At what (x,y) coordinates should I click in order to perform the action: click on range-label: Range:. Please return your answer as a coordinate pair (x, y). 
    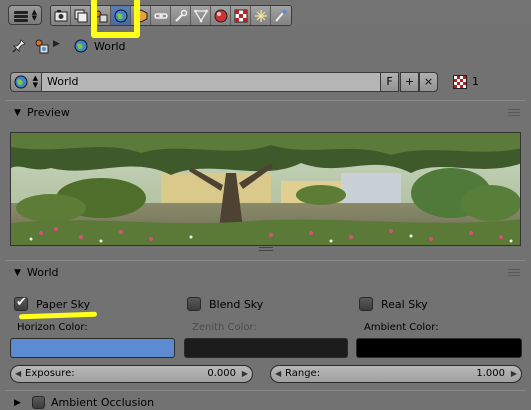
    Looking at the image, I should click on (303, 373).